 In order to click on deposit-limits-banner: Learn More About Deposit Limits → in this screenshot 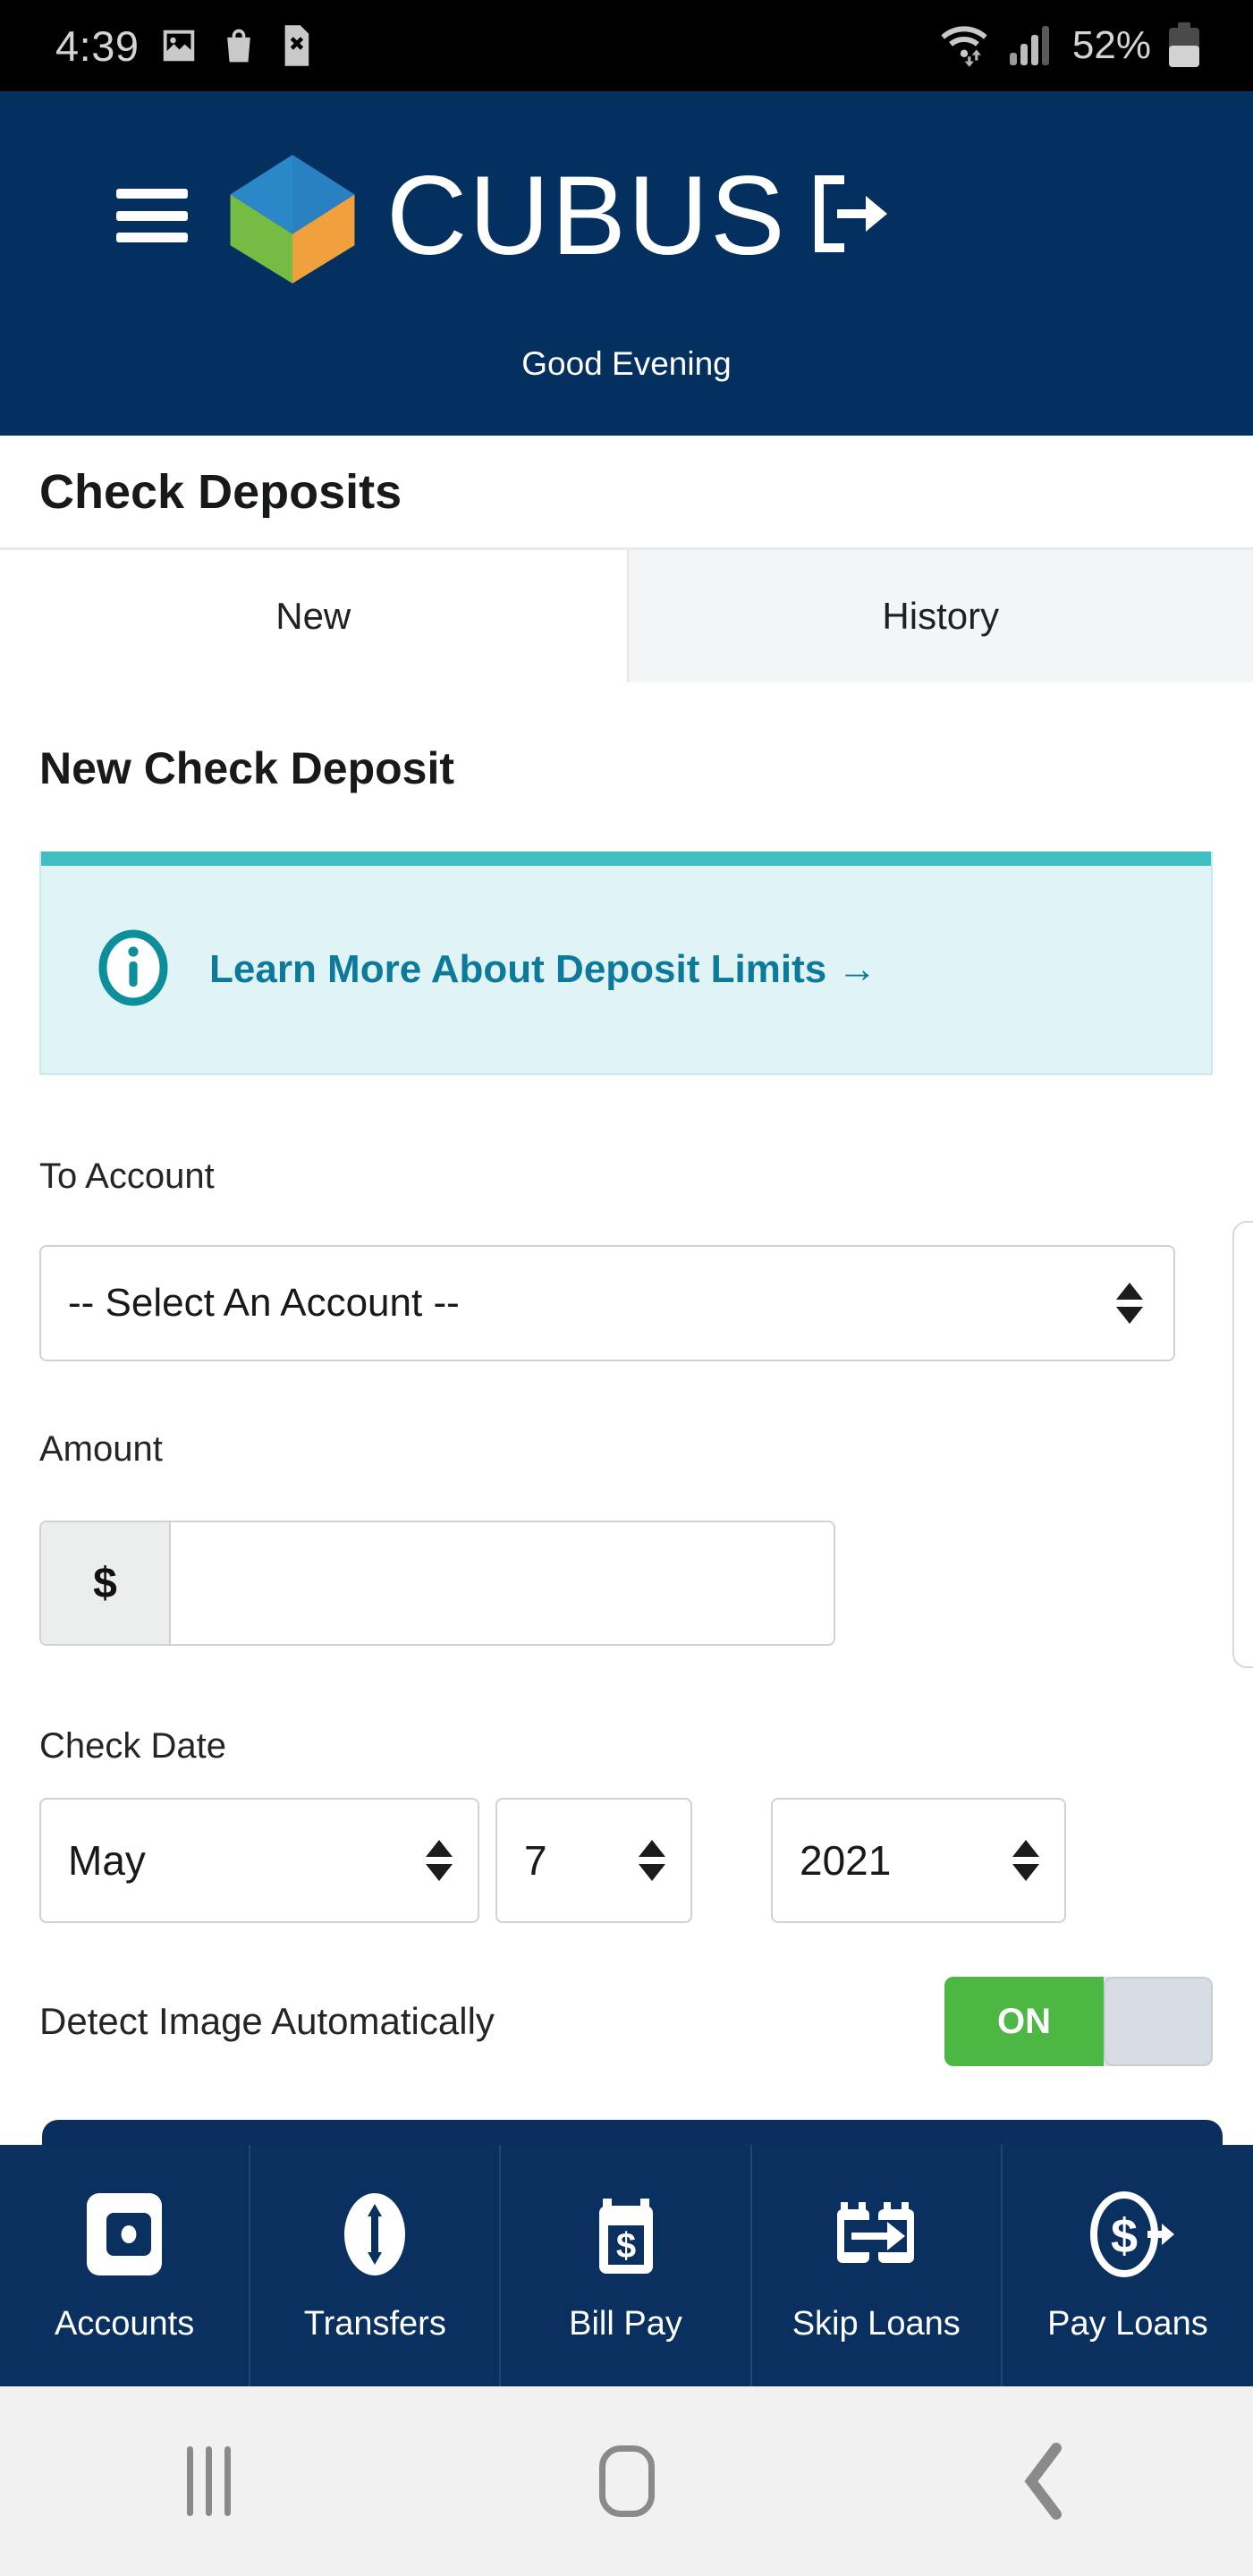, I will do `click(626, 963)`.